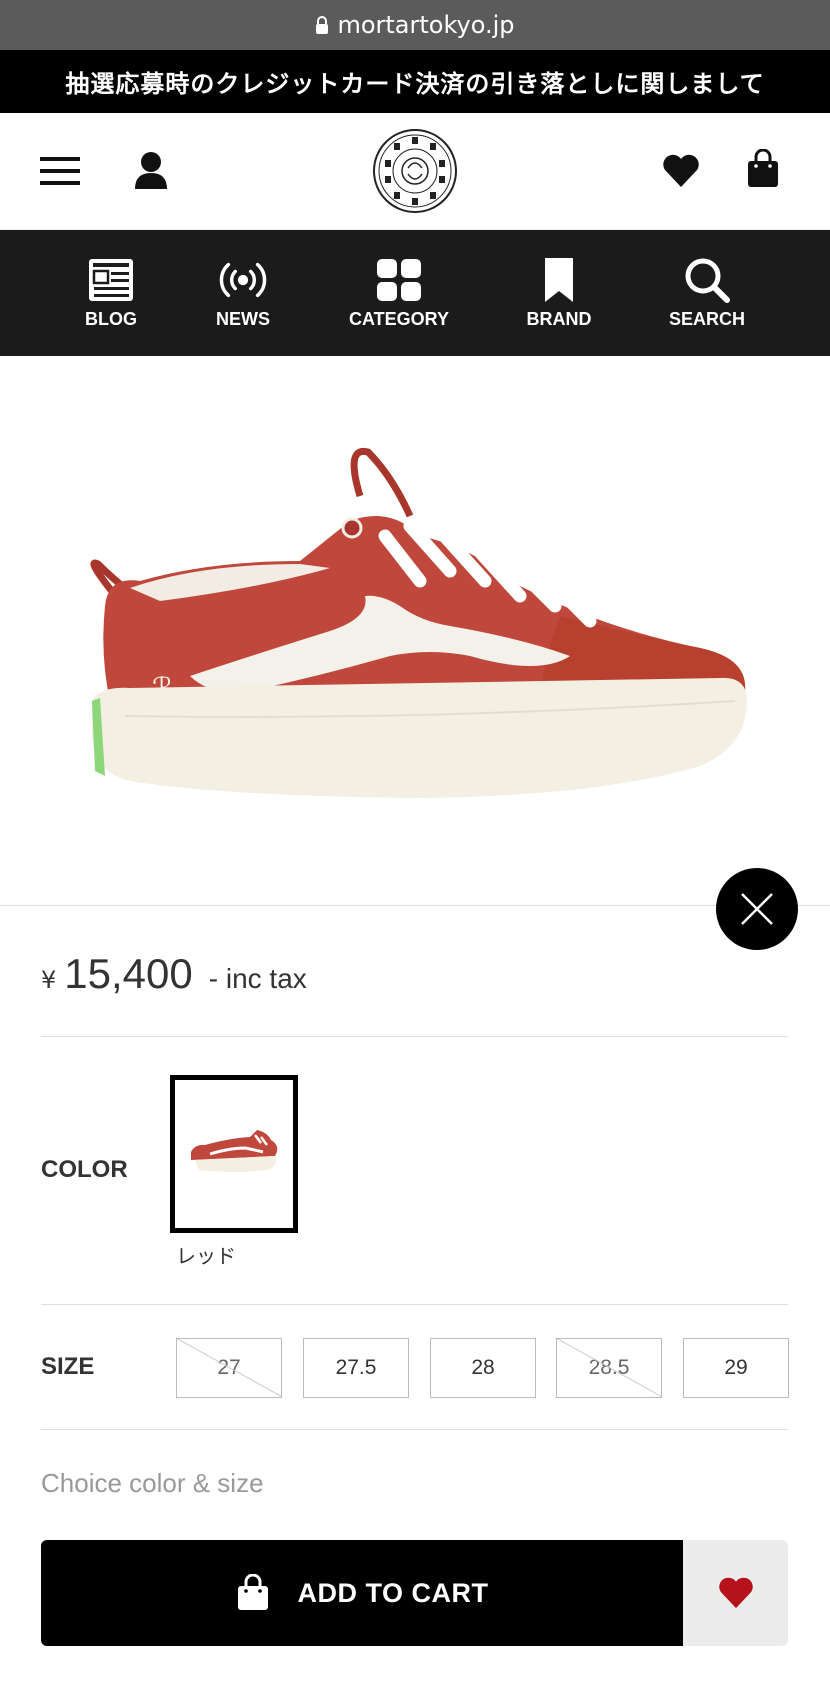 The height and width of the screenshot is (1699, 830). I want to click on close-icon, so click(757, 909).